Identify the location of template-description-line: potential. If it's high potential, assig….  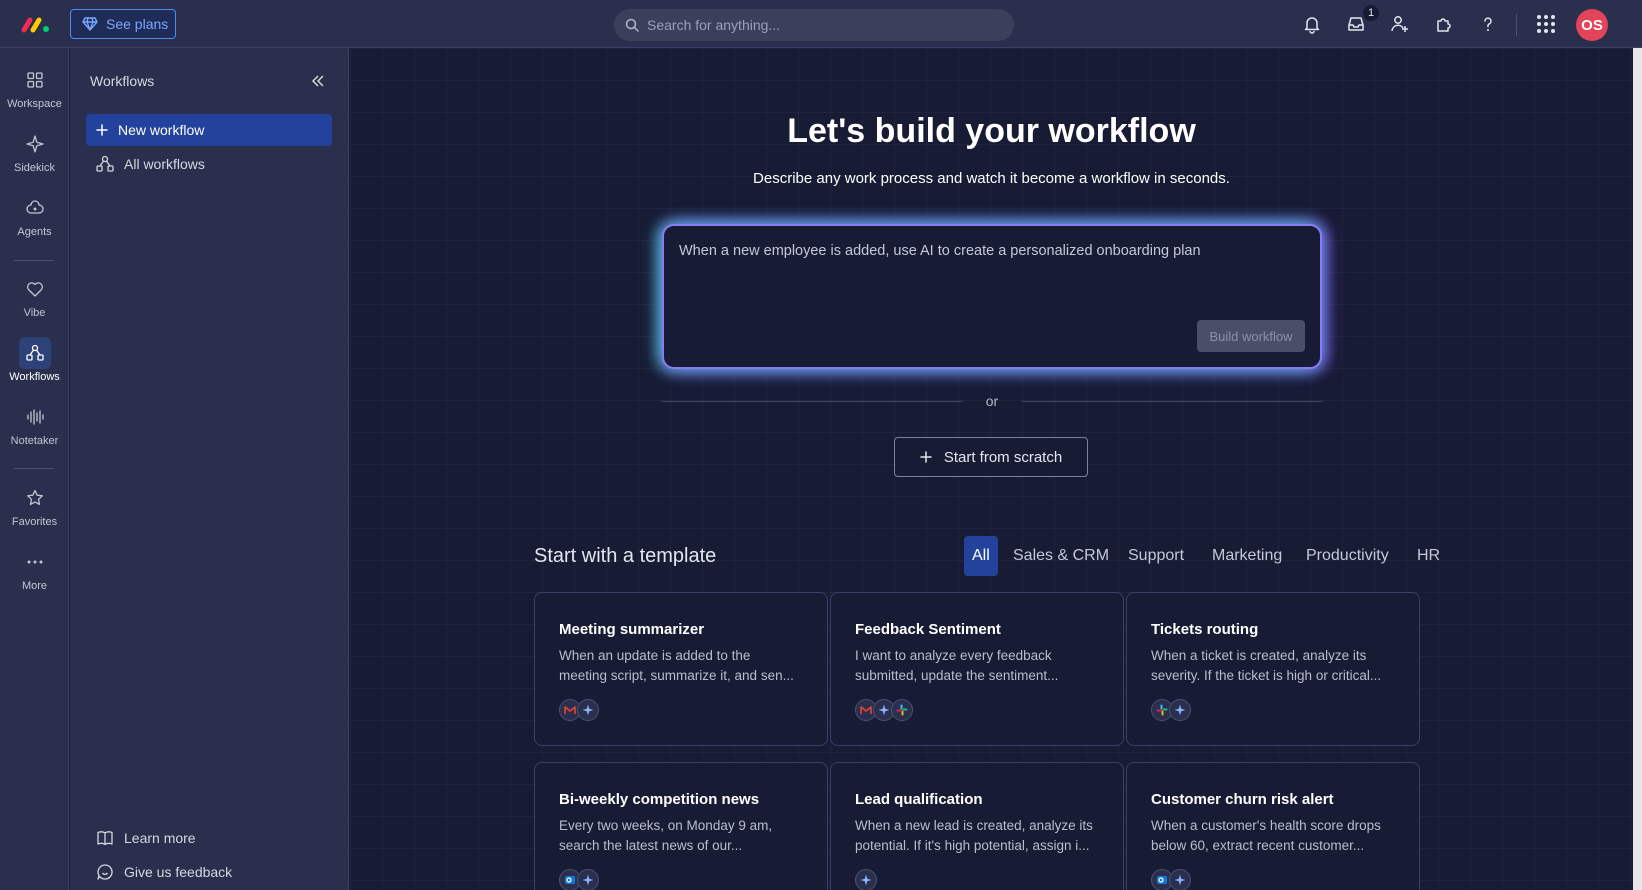
(972, 845).